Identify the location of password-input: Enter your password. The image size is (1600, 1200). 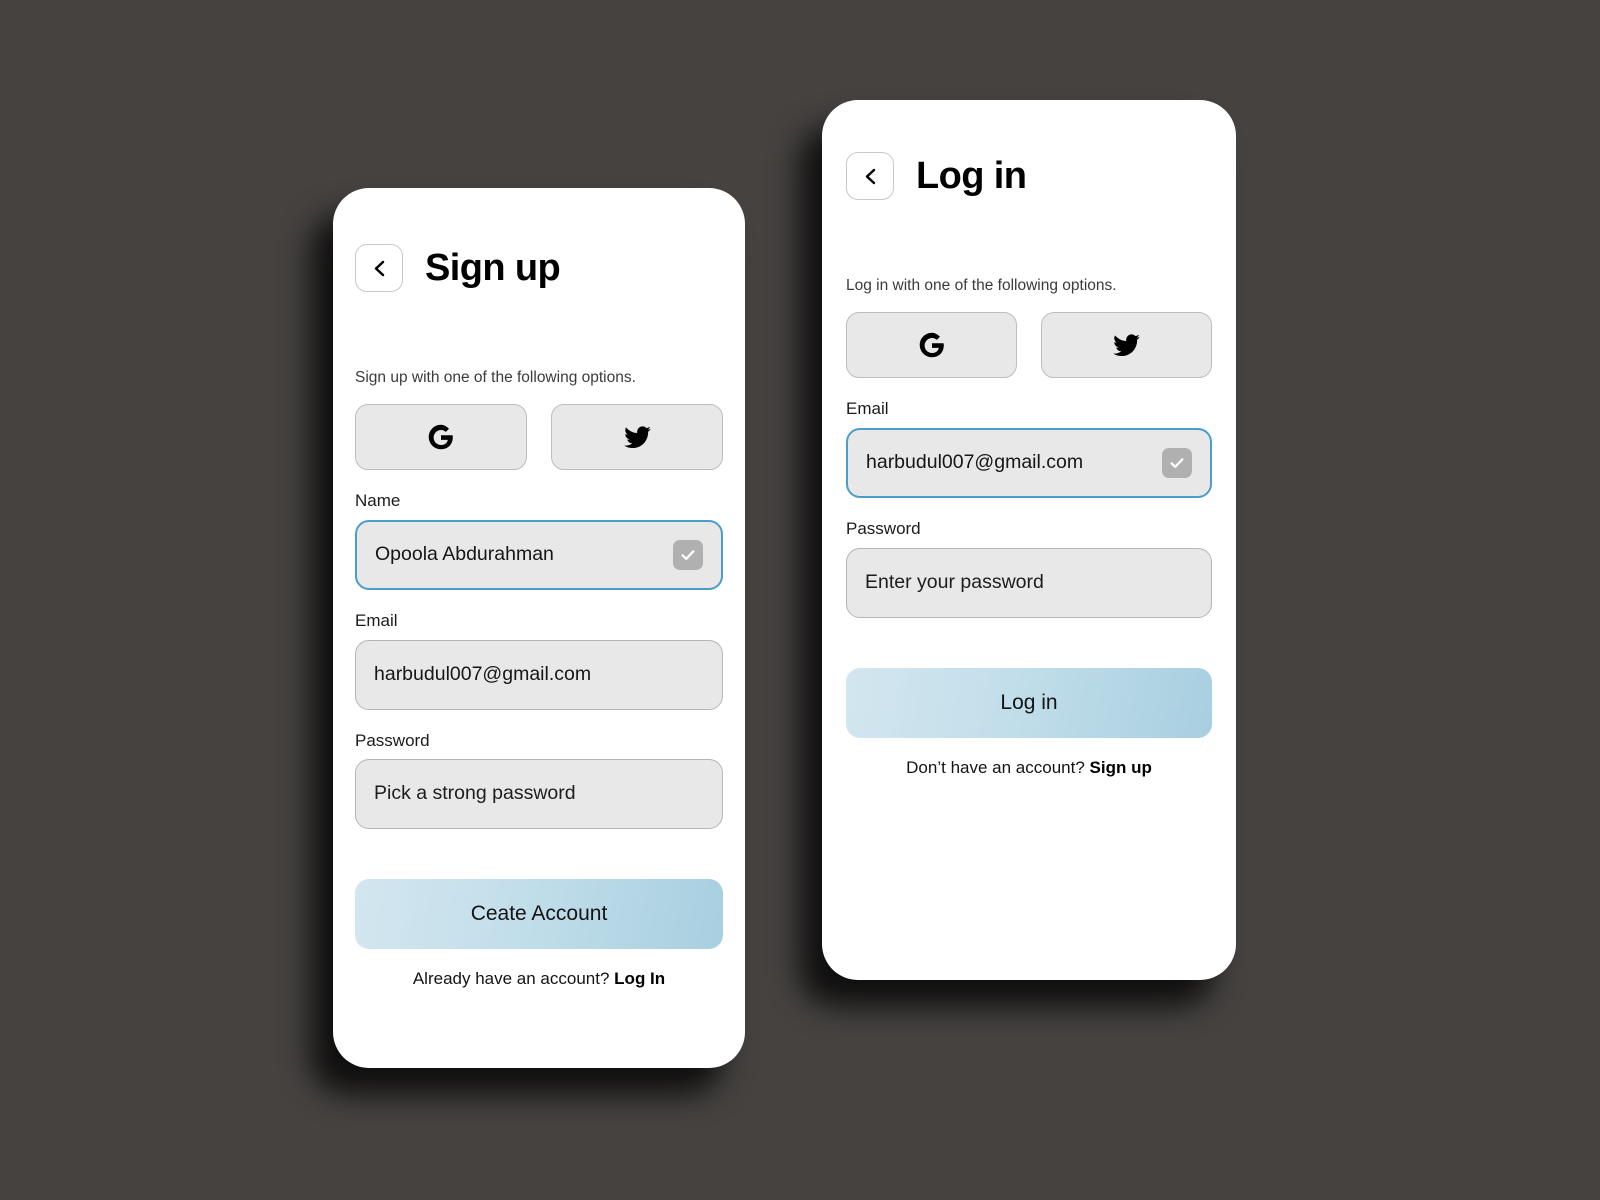
(1029, 582).